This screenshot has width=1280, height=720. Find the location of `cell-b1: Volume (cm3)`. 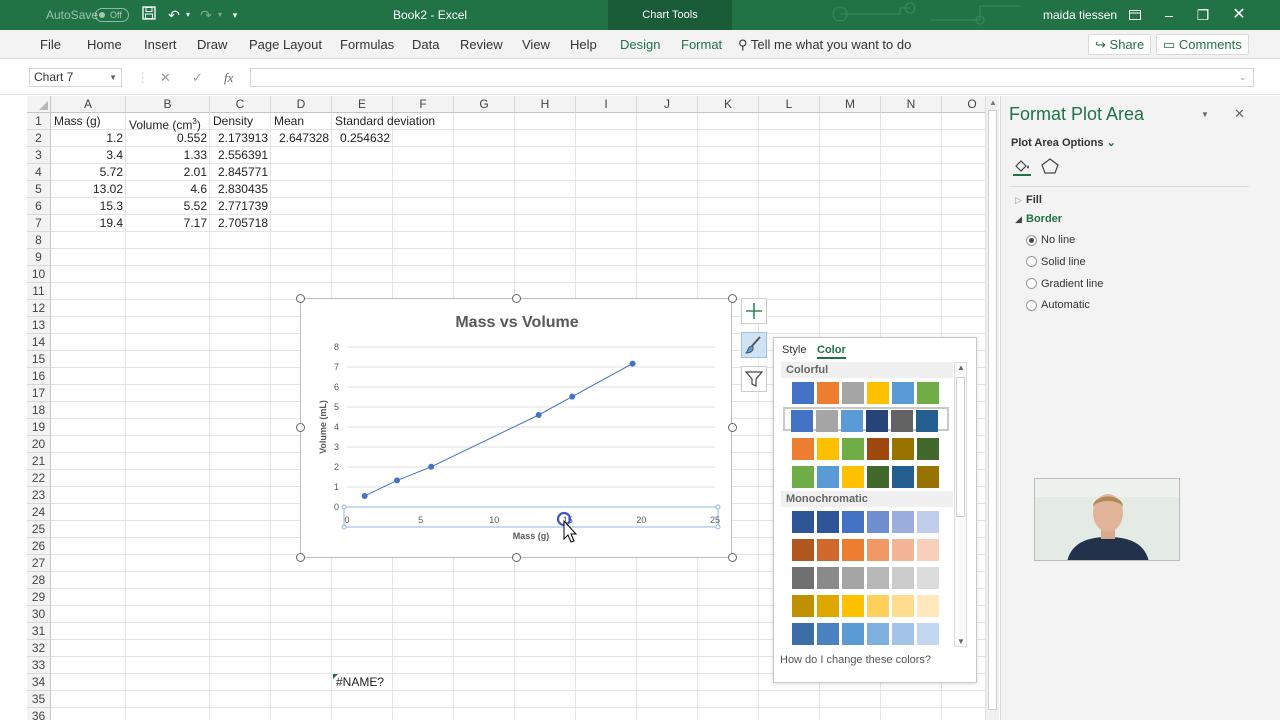

cell-b1: Volume (cm3) is located at coordinates (165, 122).